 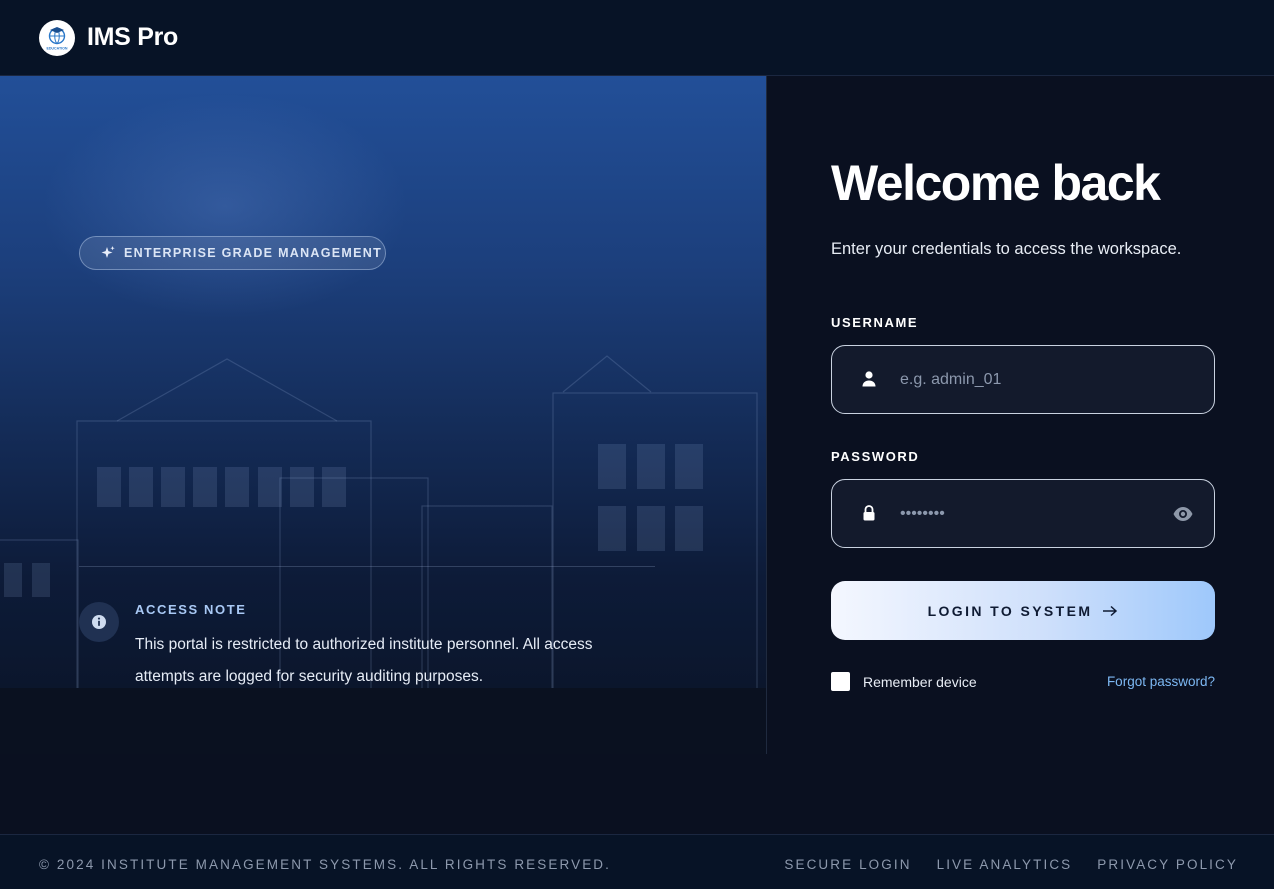 I want to click on forgot-password-link: Forgot password?, so click(x=1161, y=681).